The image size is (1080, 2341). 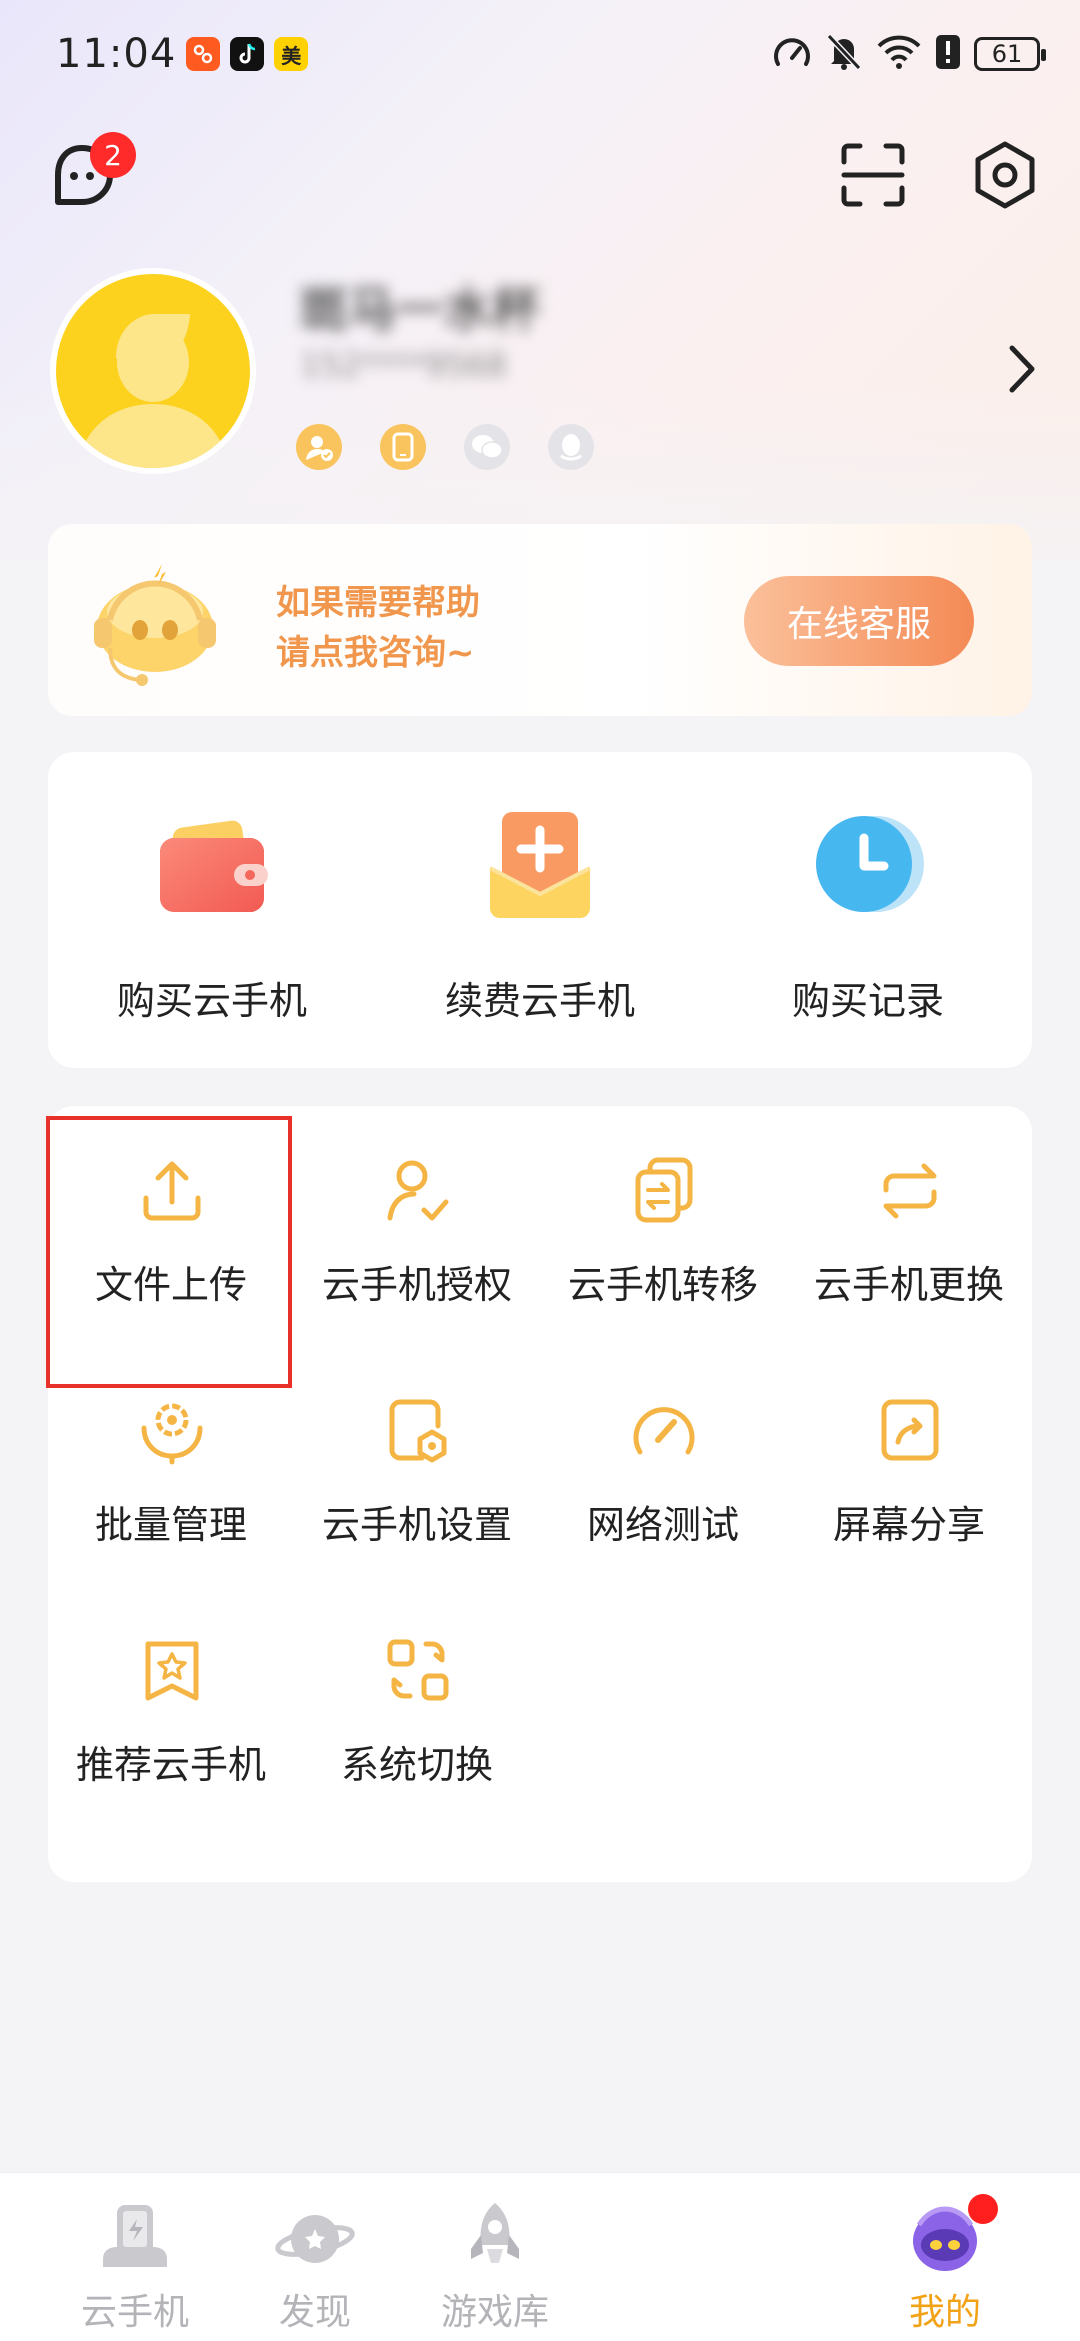 I want to click on star-bookmark-icon, so click(x=172, y=1671).